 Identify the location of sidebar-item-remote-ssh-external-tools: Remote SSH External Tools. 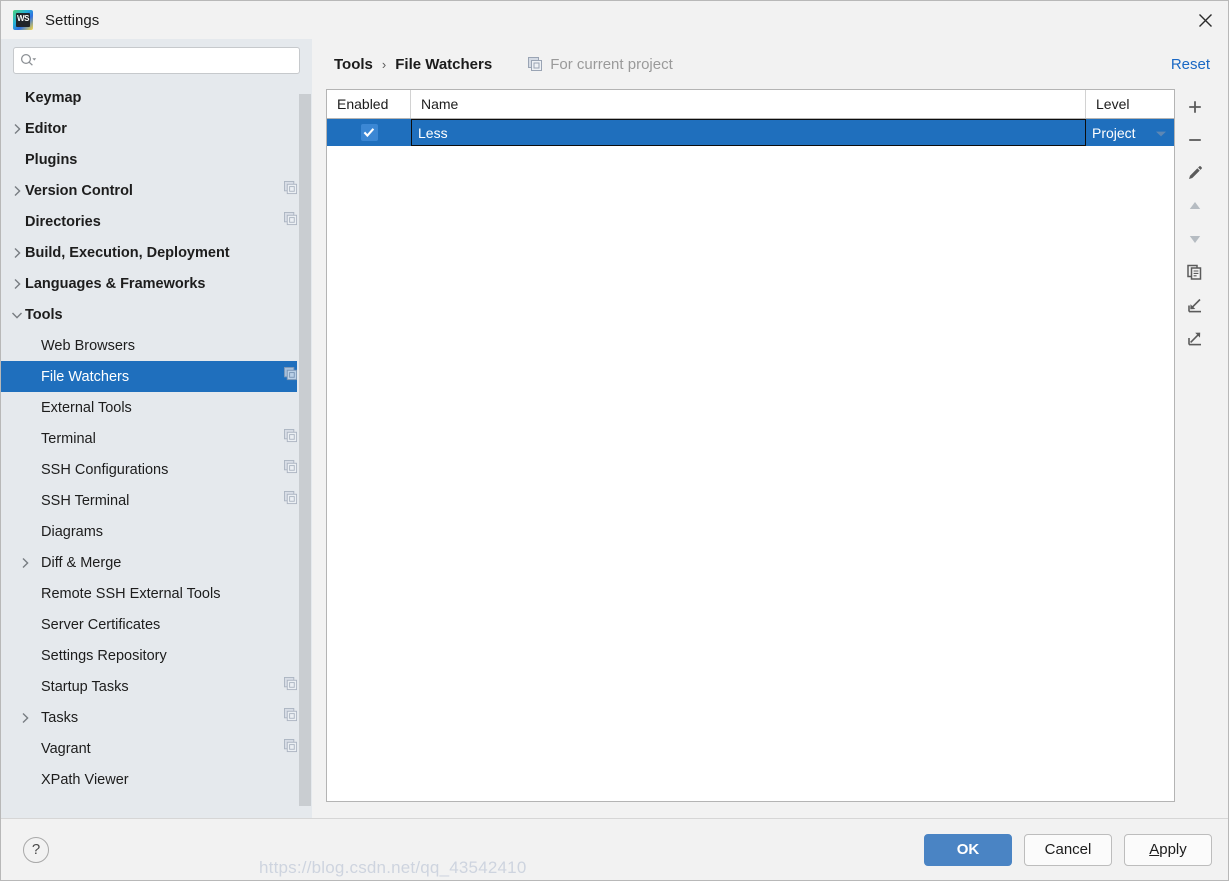
(156, 593).